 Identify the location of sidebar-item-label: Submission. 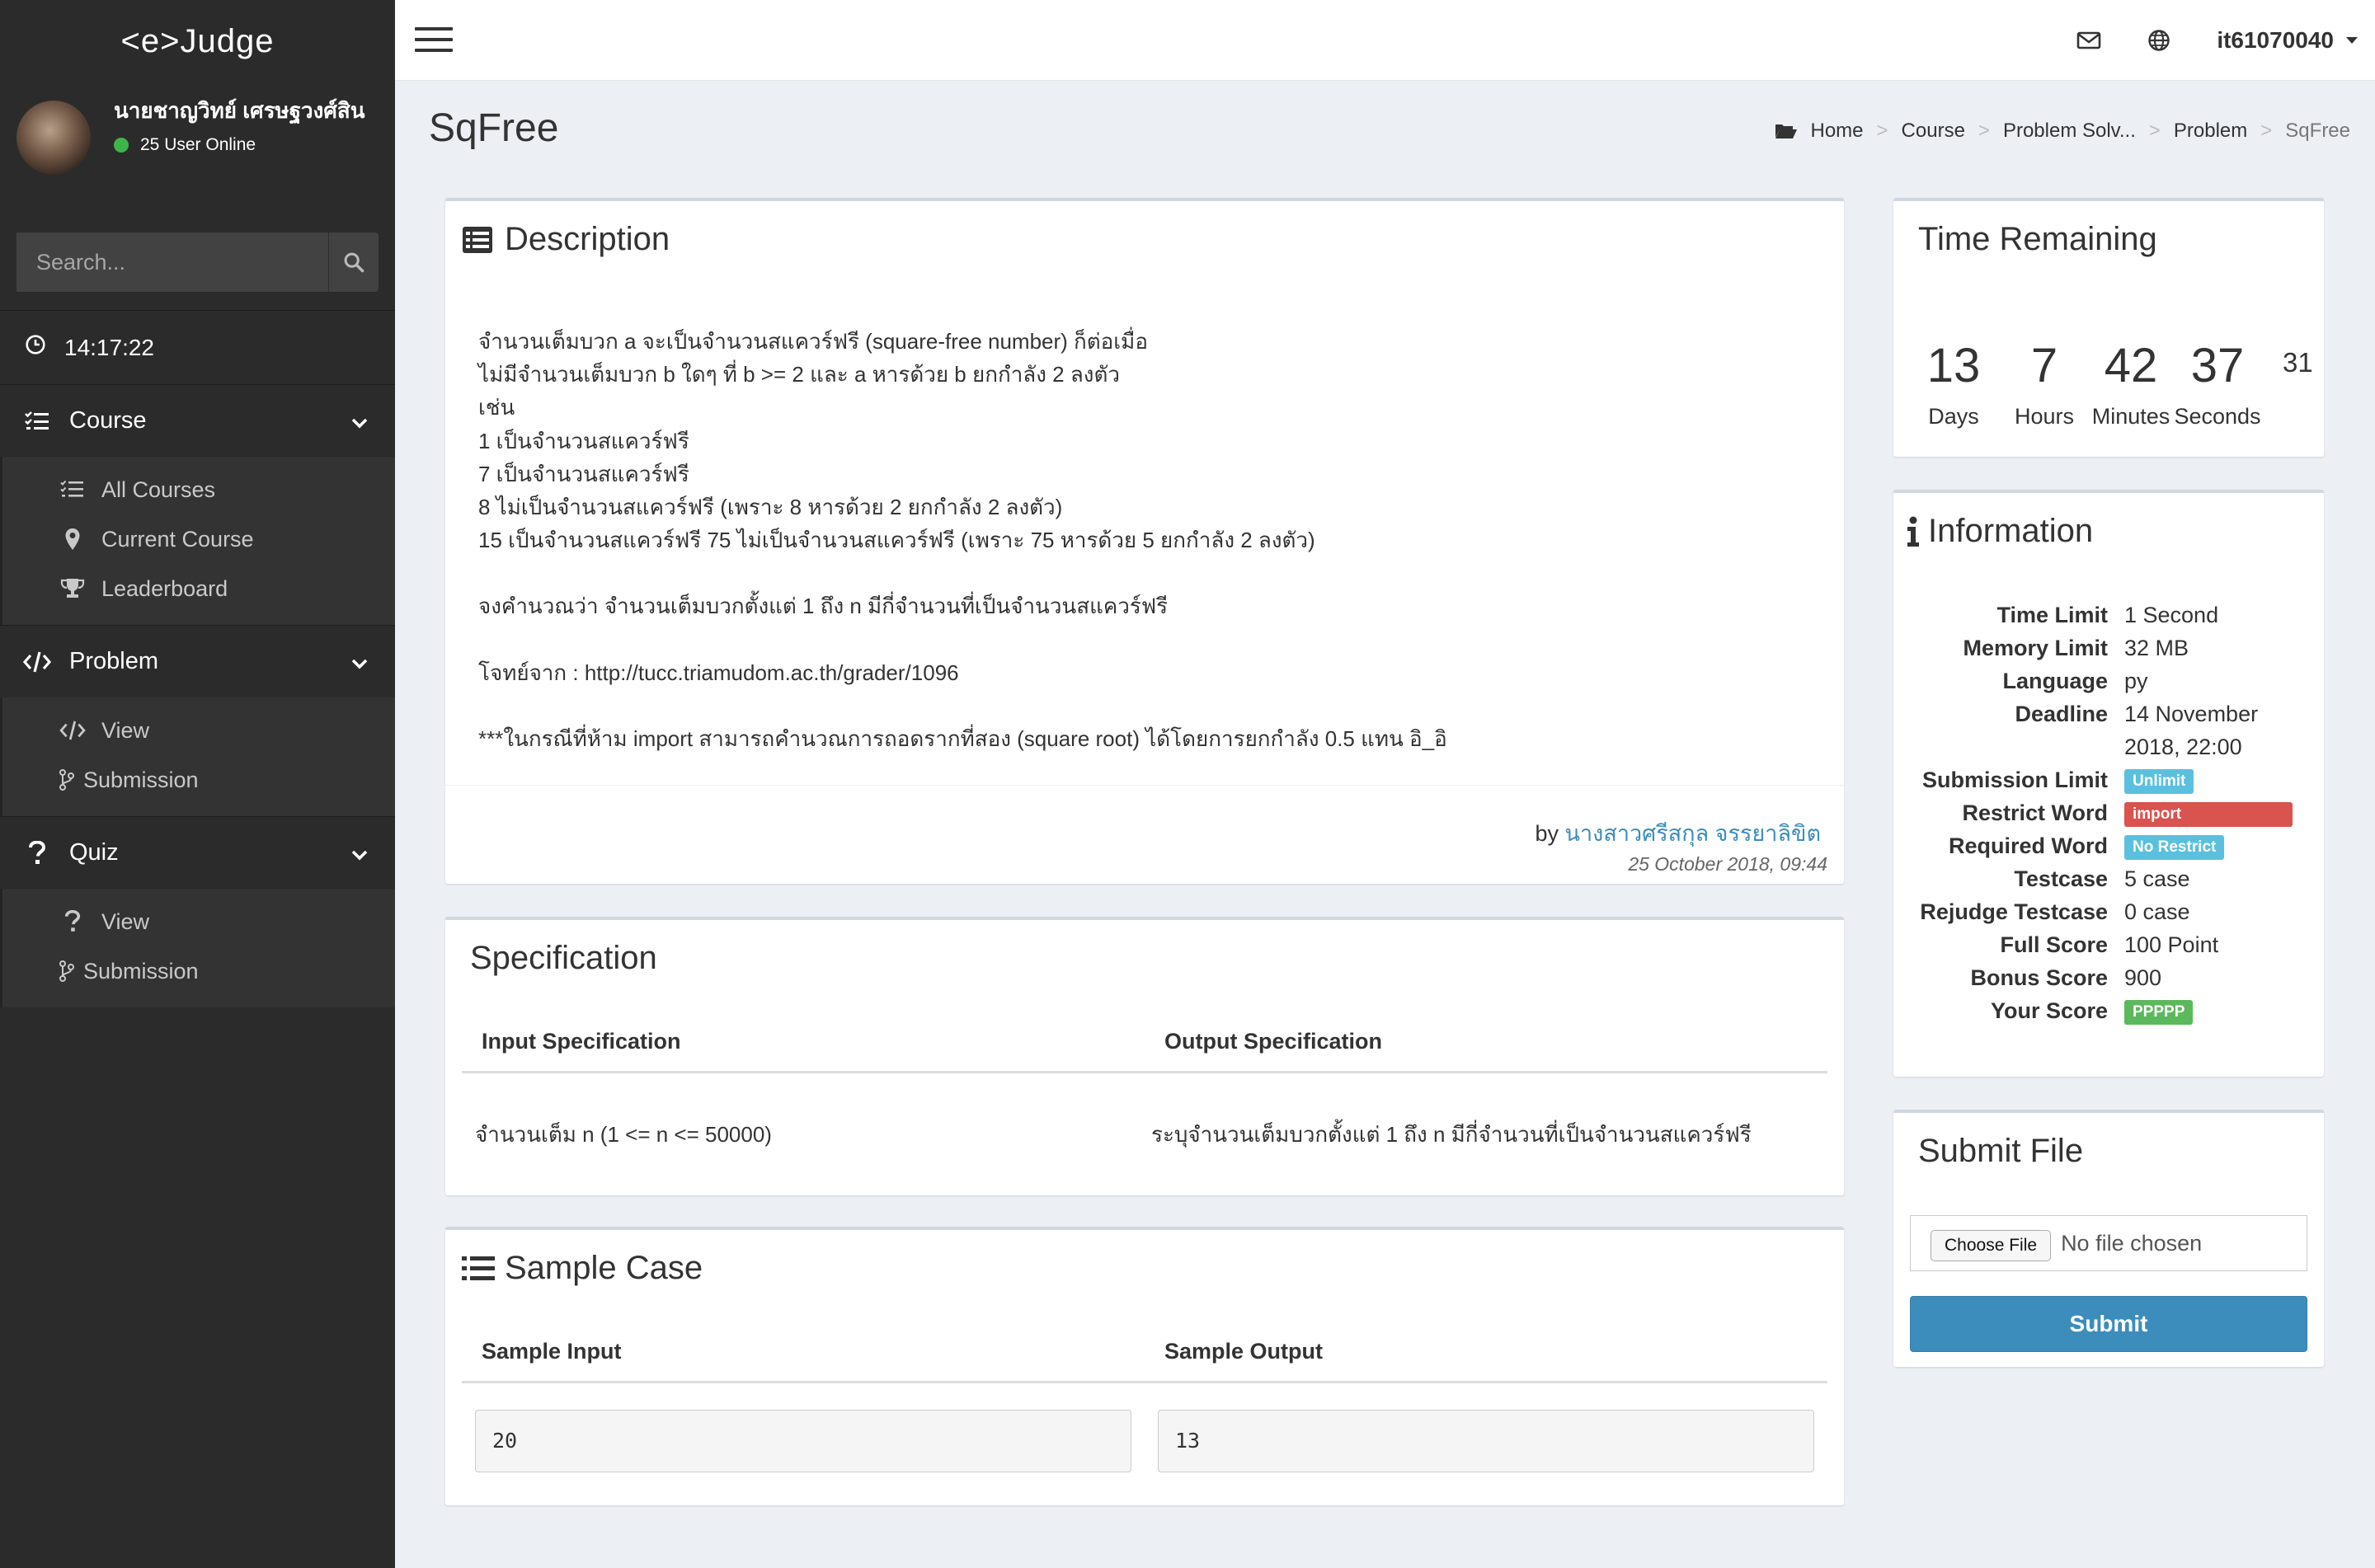
(141, 779).